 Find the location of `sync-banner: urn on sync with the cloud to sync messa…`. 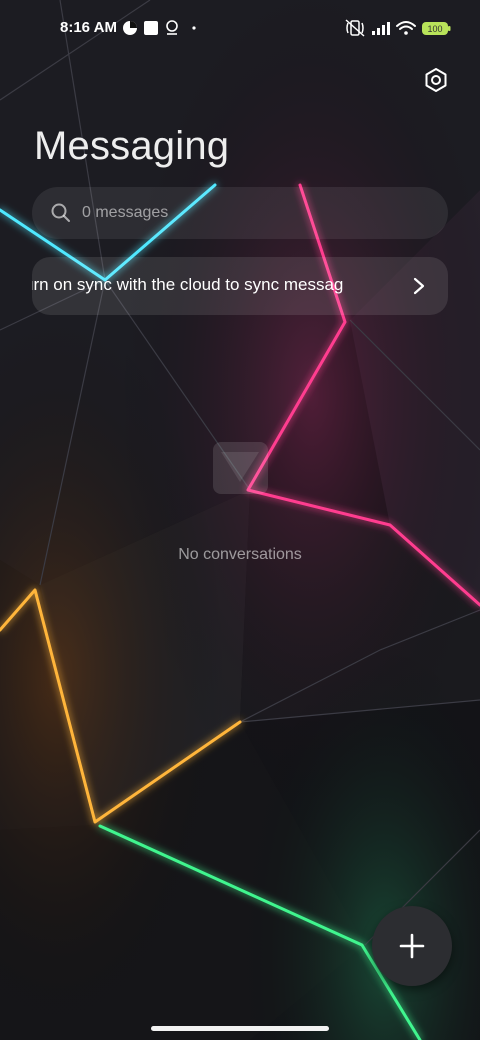

sync-banner: urn on sync with the cloud to sync messa… is located at coordinates (240, 286).